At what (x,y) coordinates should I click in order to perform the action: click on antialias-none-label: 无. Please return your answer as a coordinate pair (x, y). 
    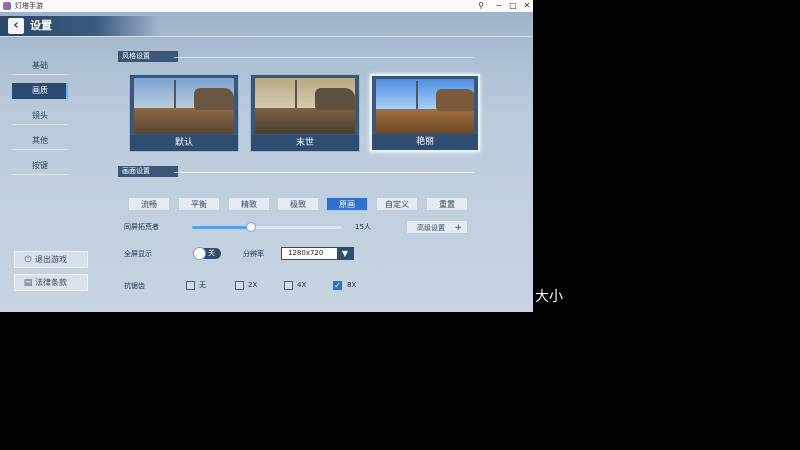
    Looking at the image, I should click on (202, 285).